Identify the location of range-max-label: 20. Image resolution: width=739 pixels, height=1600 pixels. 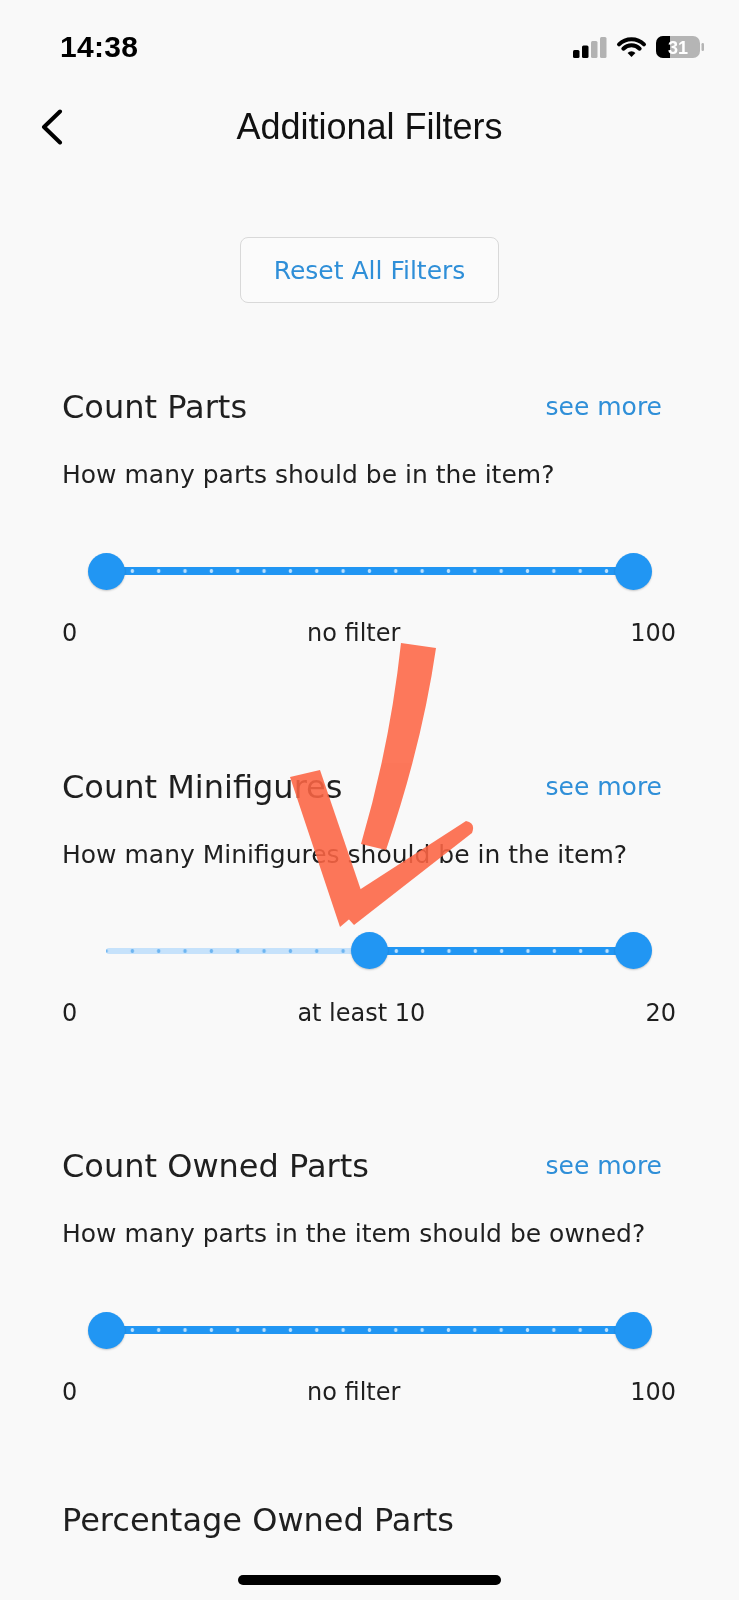
(660, 1013).